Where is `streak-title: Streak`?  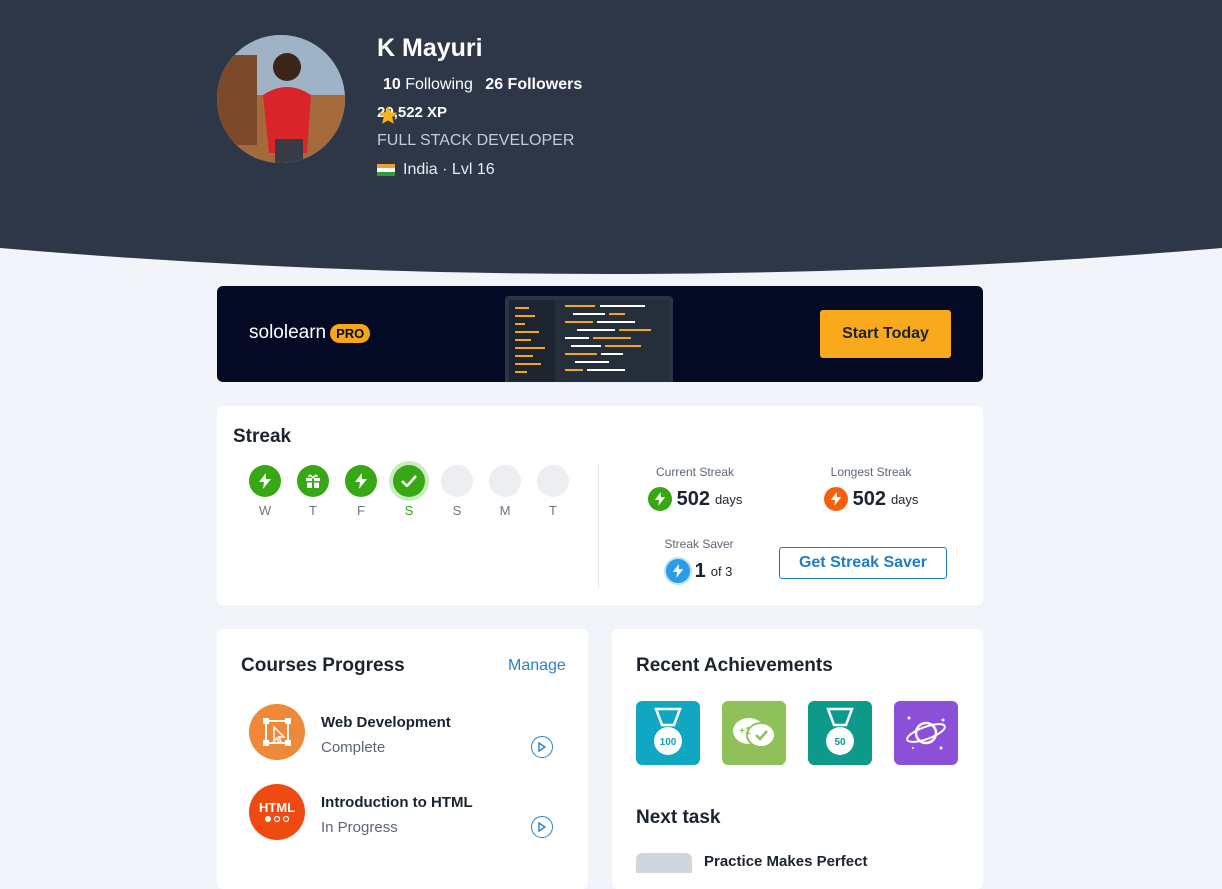 streak-title: Streak is located at coordinates (262, 436).